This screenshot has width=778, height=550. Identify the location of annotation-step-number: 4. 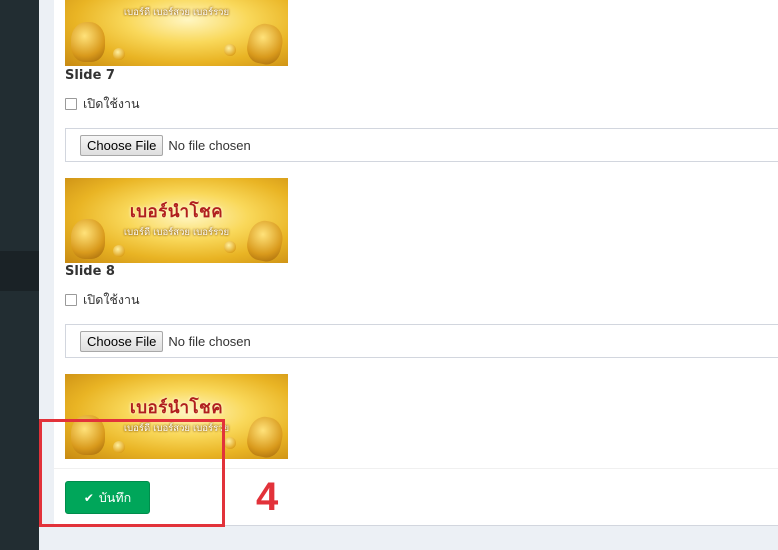
(267, 497).